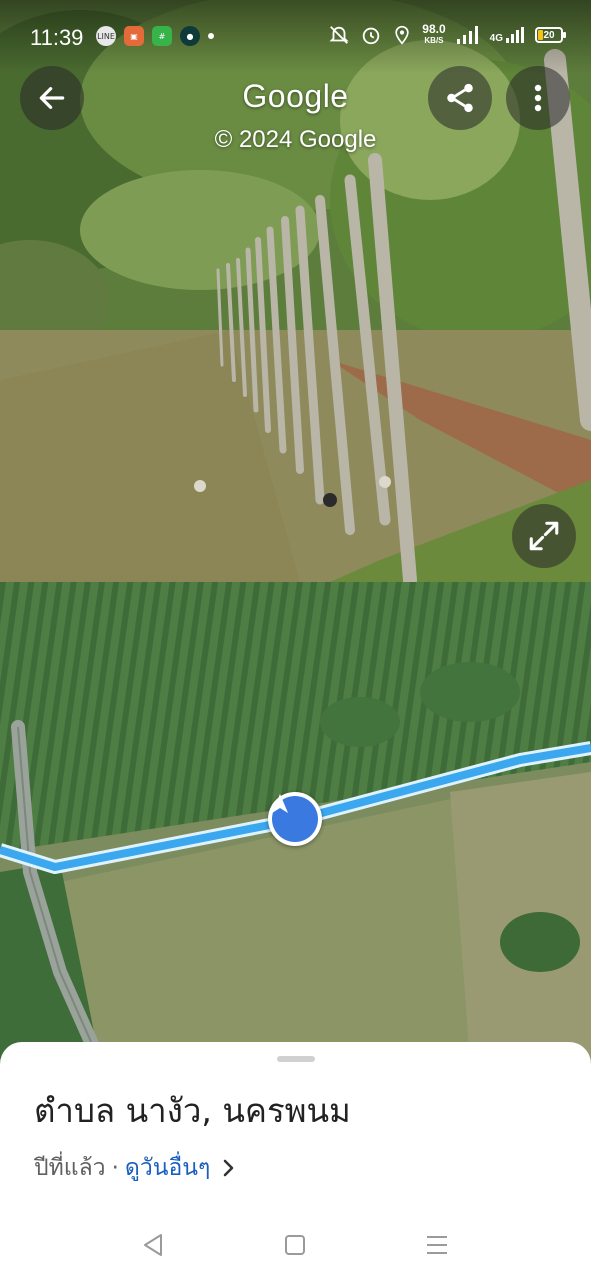 This screenshot has width=591, height=1280. What do you see at coordinates (339, 35) in the screenshot?
I see `mute-icon` at bounding box center [339, 35].